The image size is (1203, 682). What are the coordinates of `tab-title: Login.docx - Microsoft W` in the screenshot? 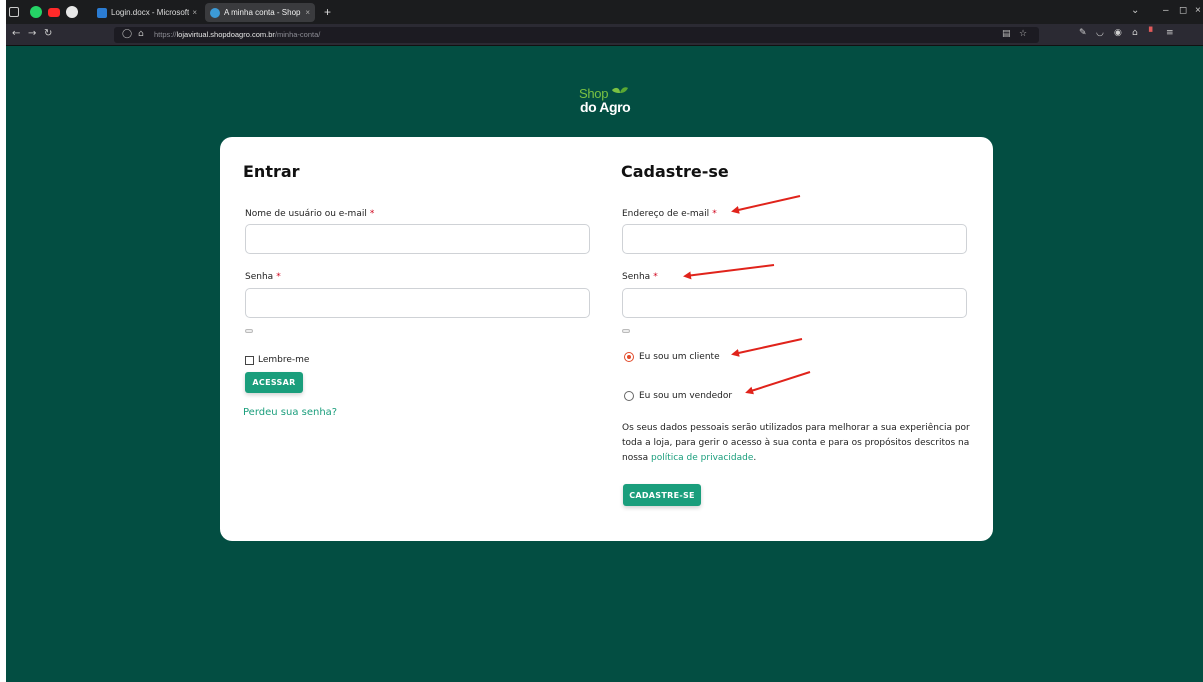 It's located at (150, 12).